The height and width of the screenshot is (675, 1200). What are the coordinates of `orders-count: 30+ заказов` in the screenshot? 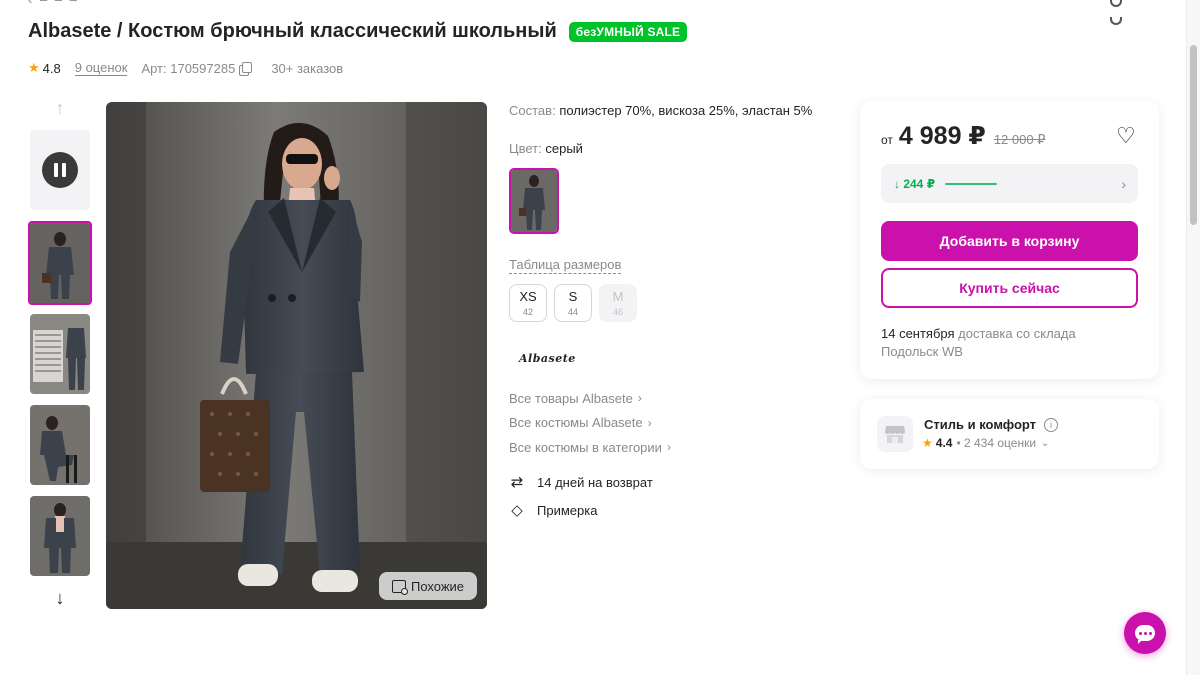 It's located at (307, 68).